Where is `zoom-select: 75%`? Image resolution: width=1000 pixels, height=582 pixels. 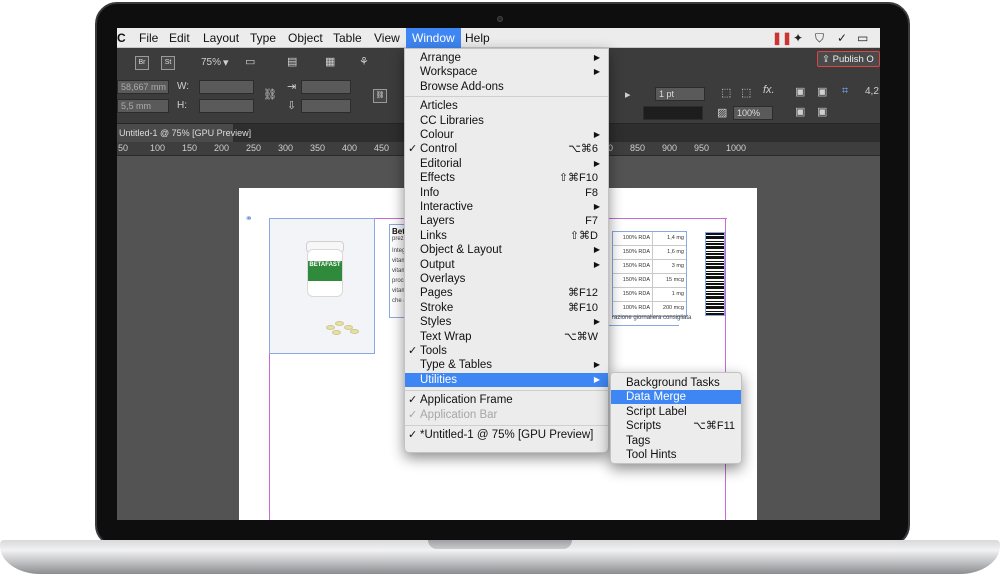
zoom-select: 75% is located at coordinates (211, 62).